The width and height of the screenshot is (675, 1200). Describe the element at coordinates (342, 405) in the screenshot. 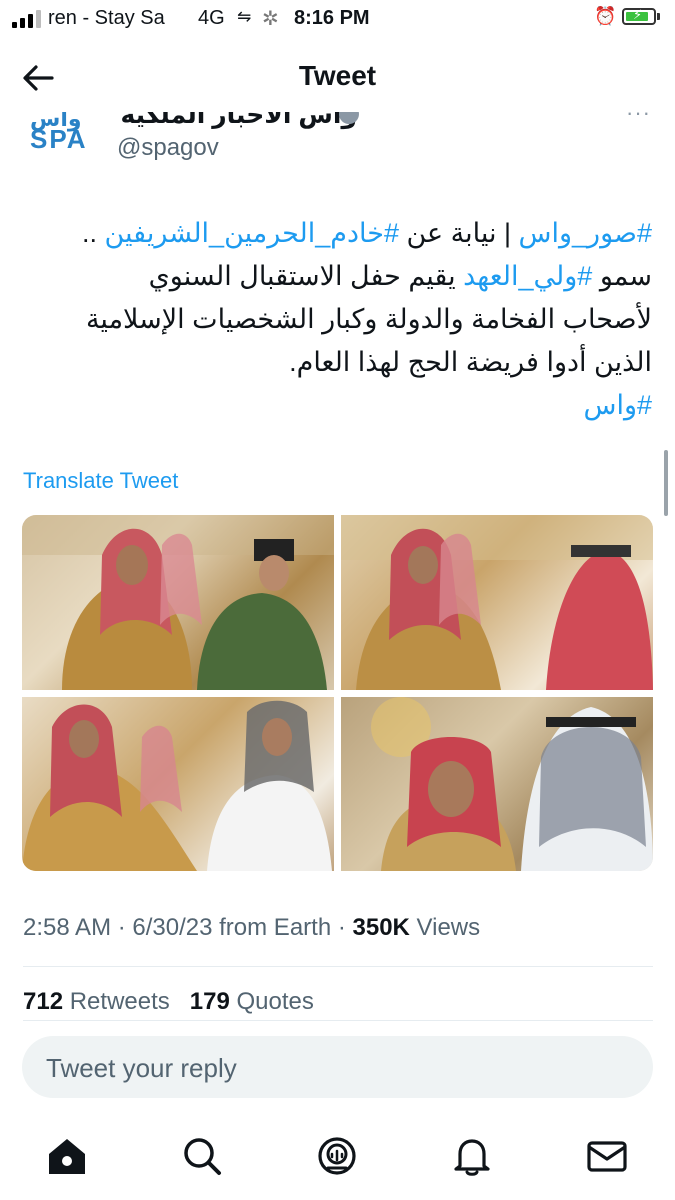

I see `hashtag-link: #واس` at that location.